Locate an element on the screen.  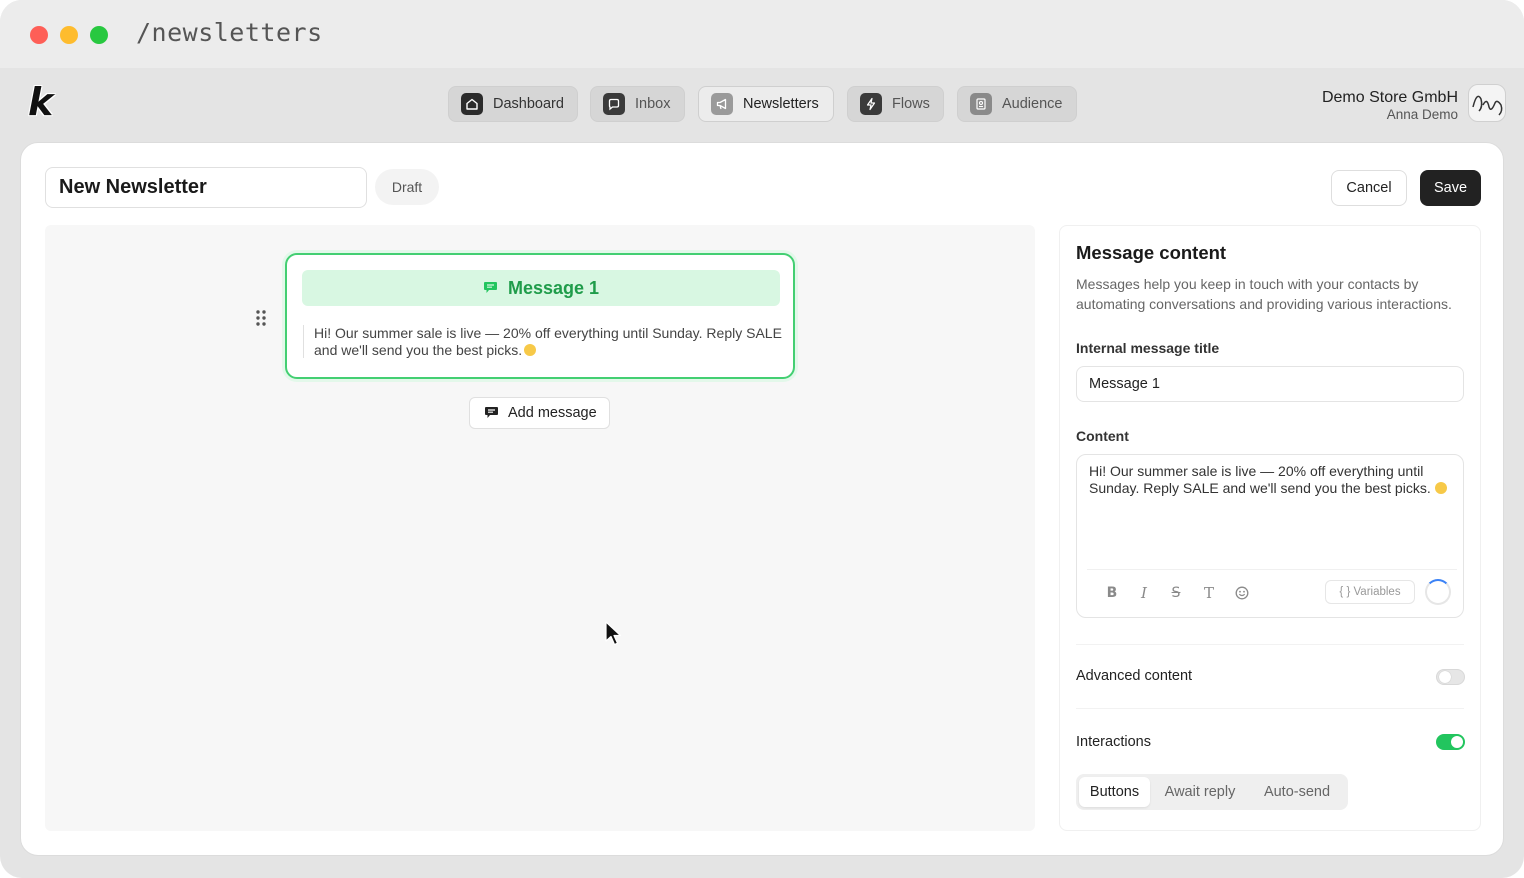
brand-logo: k is located at coordinates (46, 102).